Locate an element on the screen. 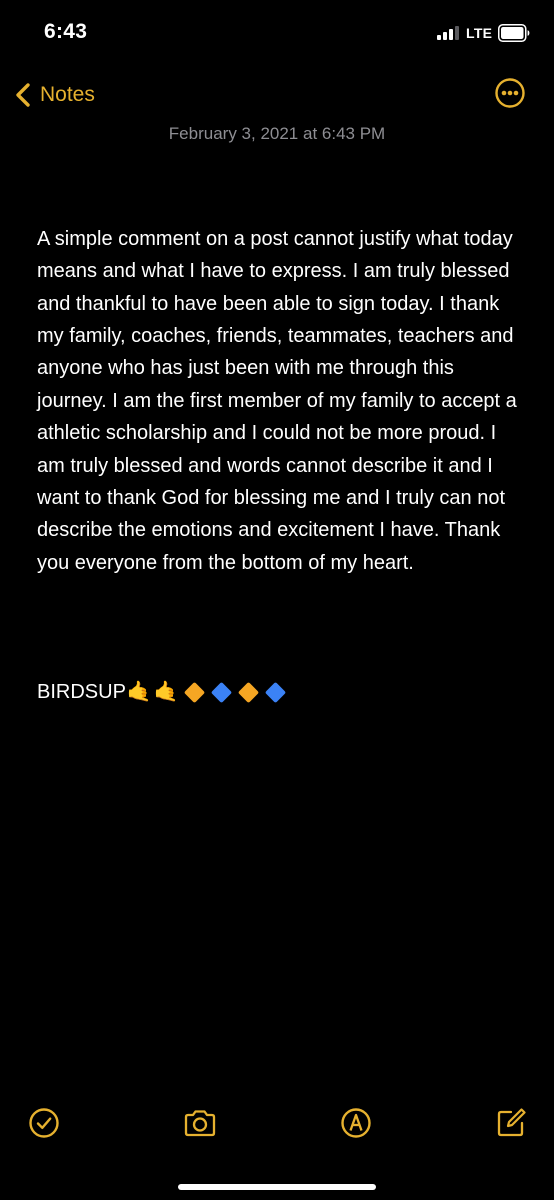  nav-bar: Notes is located at coordinates (277, 95).